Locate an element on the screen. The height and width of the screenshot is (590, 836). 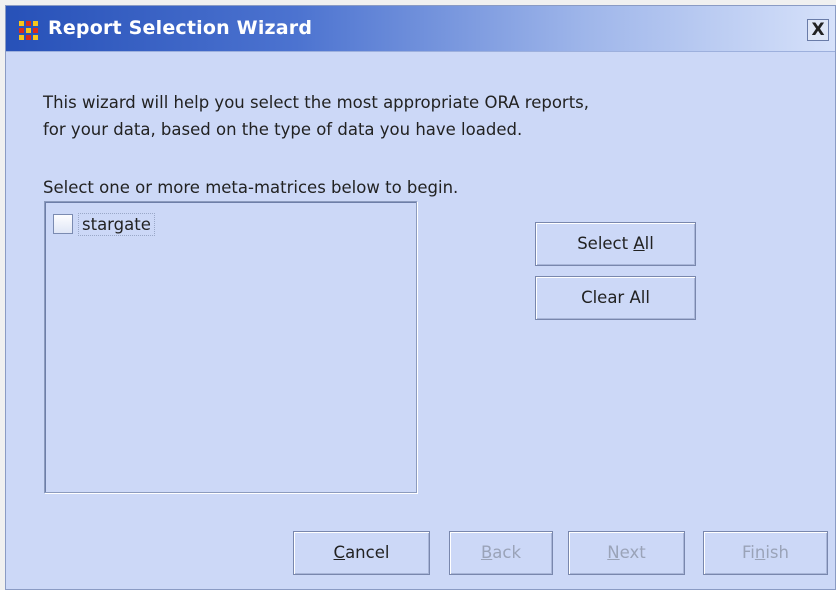
next-button: Next is located at coordinates (626, 553).